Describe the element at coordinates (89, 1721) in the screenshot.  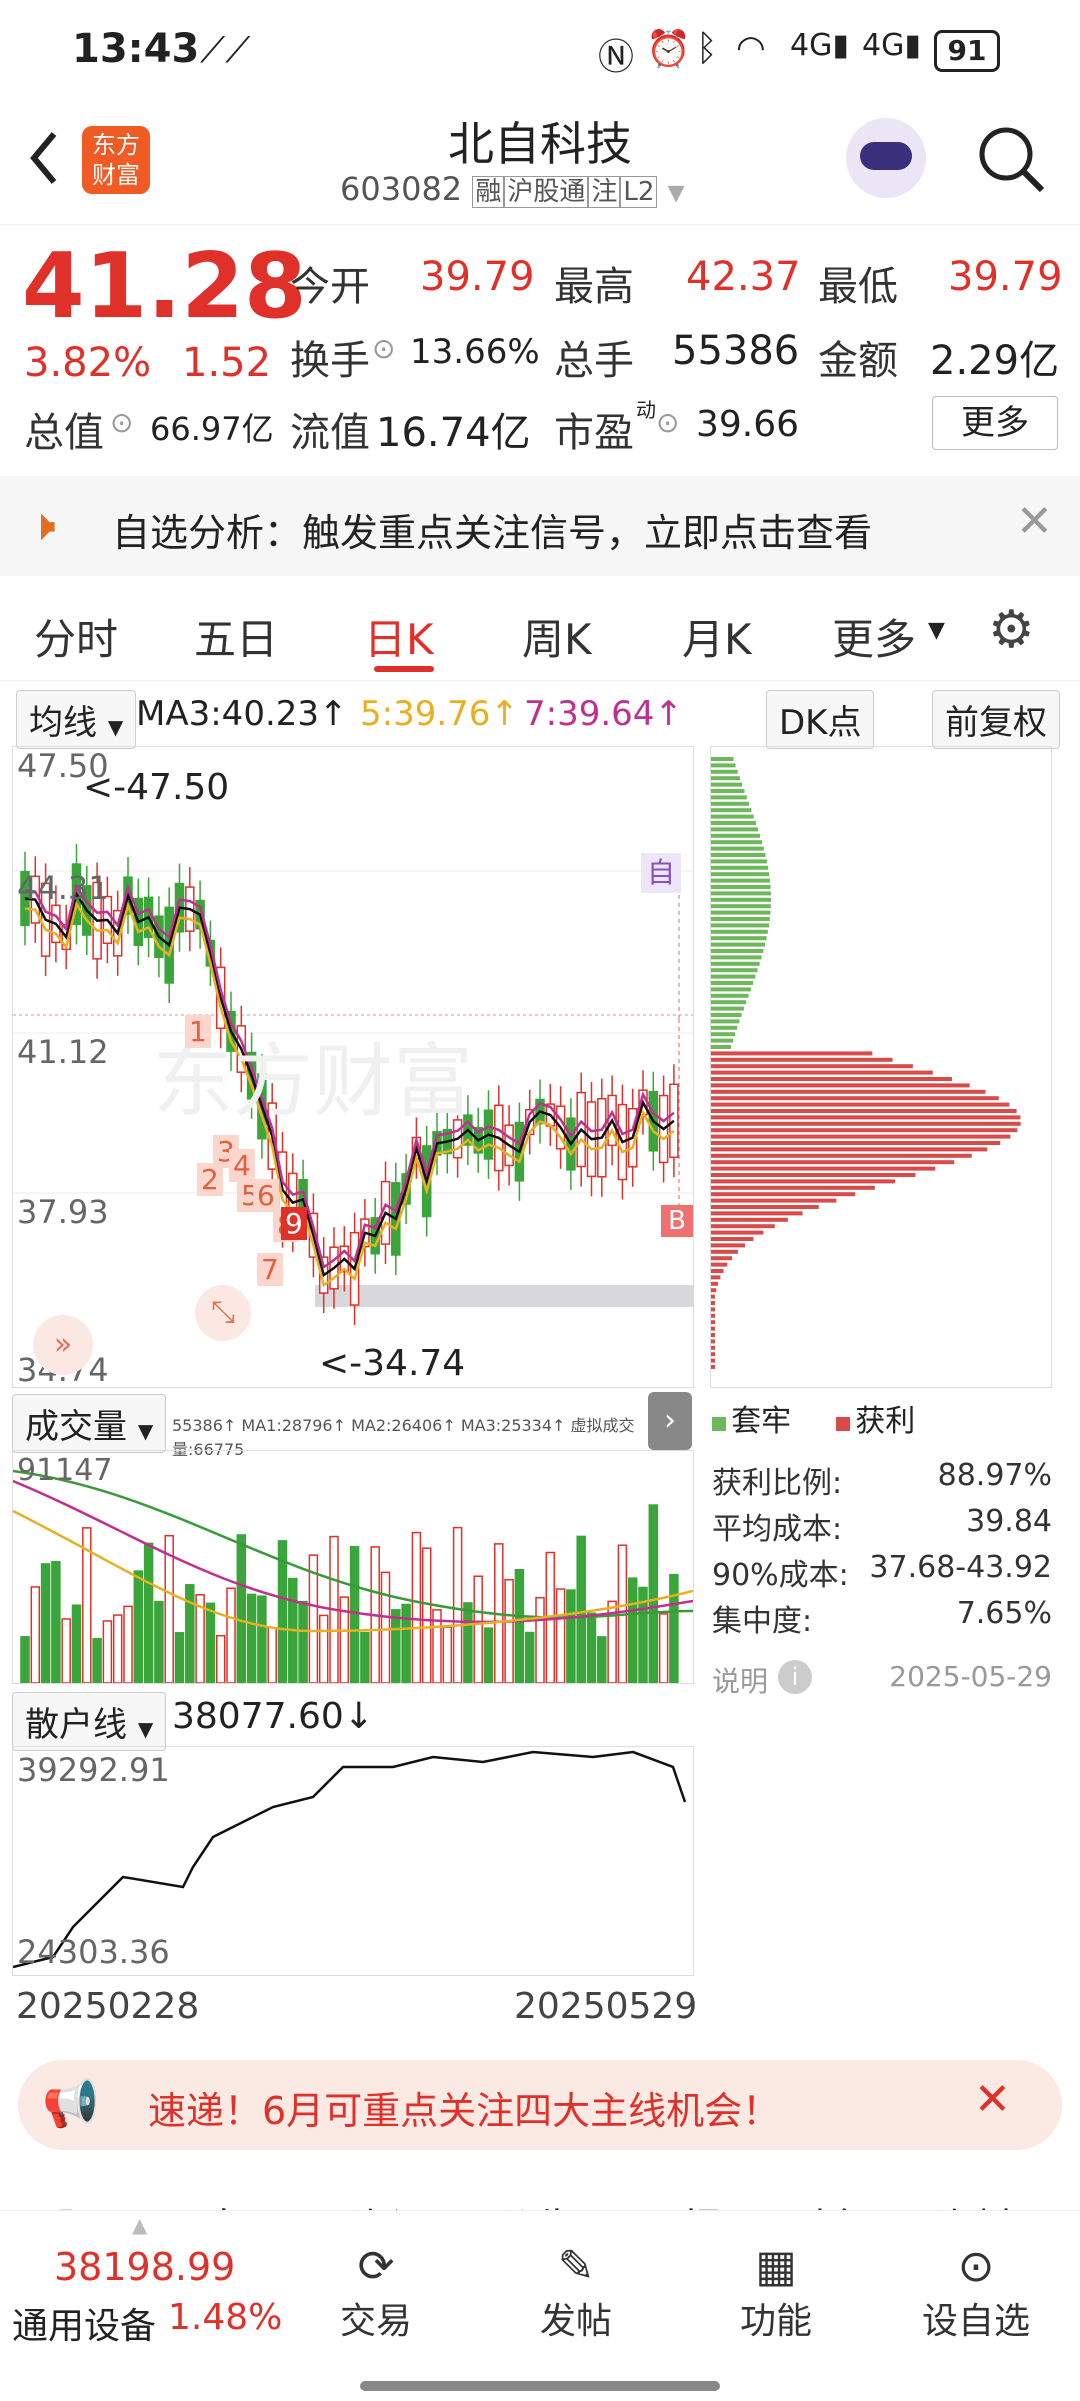
I see `retail-selector: 散户线 ▼` at that location.